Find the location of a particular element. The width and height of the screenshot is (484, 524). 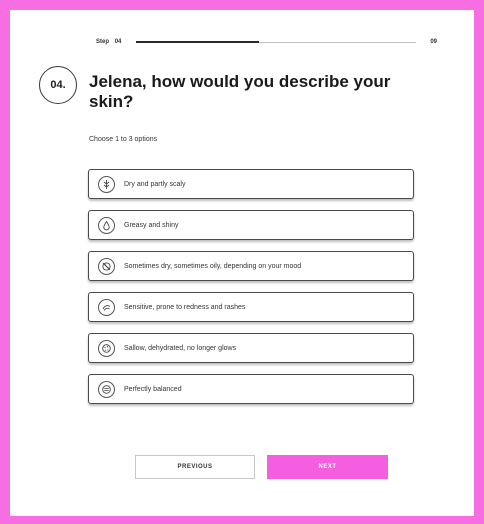

step-label: Step 04 is located at coordinates (108, 42).